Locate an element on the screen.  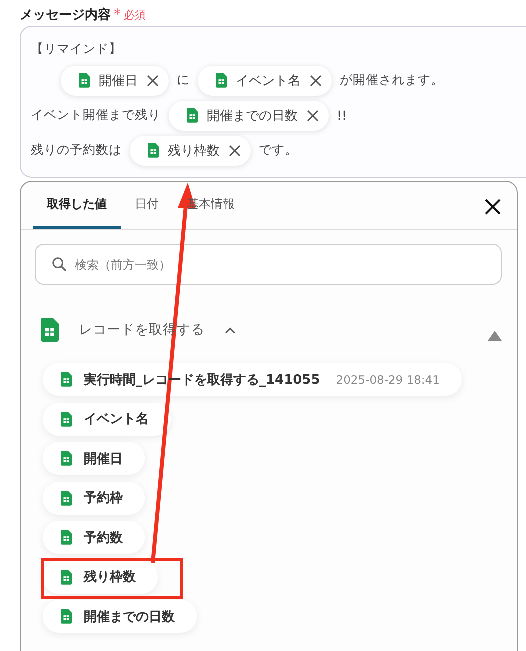
variable-chip: 開催までの日数 is located at coordinates (249, 115).